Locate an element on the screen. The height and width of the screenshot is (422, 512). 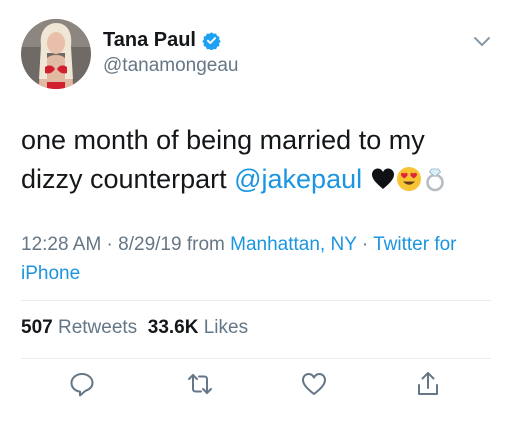
retweets-stat: 507 Retweets is located at coordinates (79, 327).